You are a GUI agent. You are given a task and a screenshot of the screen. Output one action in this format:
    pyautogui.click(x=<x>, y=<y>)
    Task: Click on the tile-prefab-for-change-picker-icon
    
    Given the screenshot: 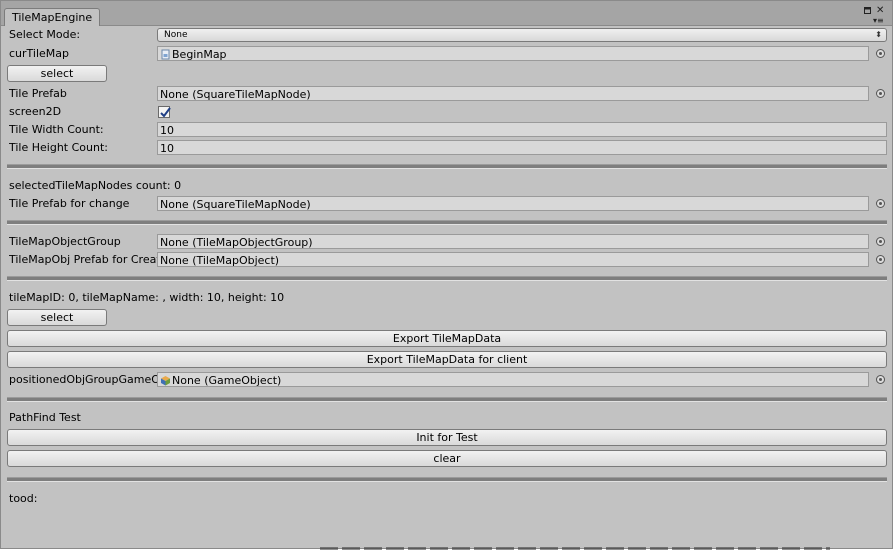 What is the action you would take?
    pyautogui.click(x=880, y=203)
    